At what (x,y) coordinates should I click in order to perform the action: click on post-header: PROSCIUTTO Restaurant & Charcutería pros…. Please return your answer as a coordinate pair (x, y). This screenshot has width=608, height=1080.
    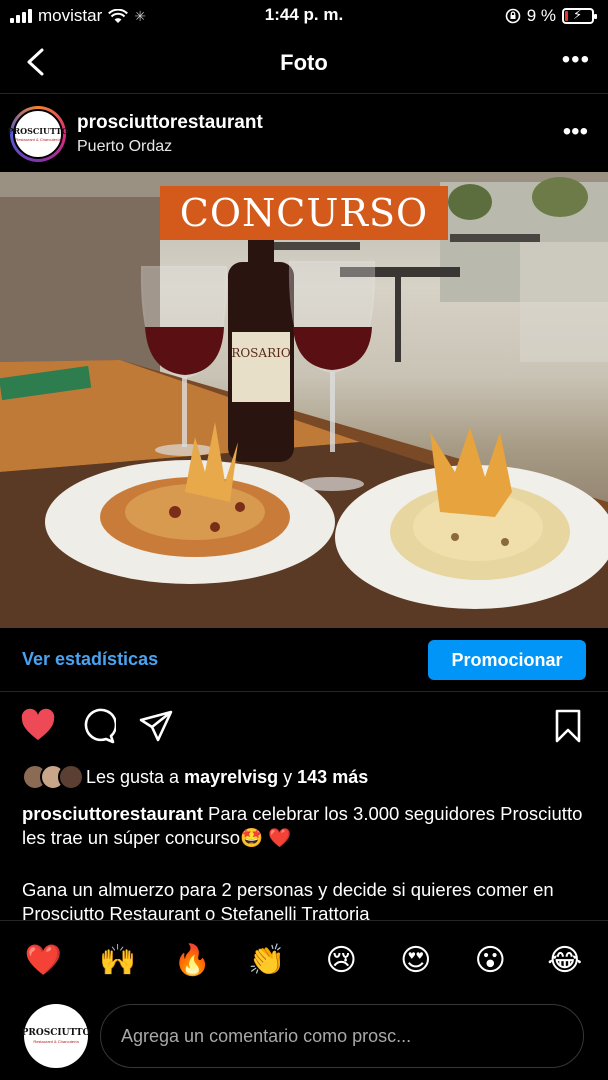
    Looking at the image, I should click on (304, 134).